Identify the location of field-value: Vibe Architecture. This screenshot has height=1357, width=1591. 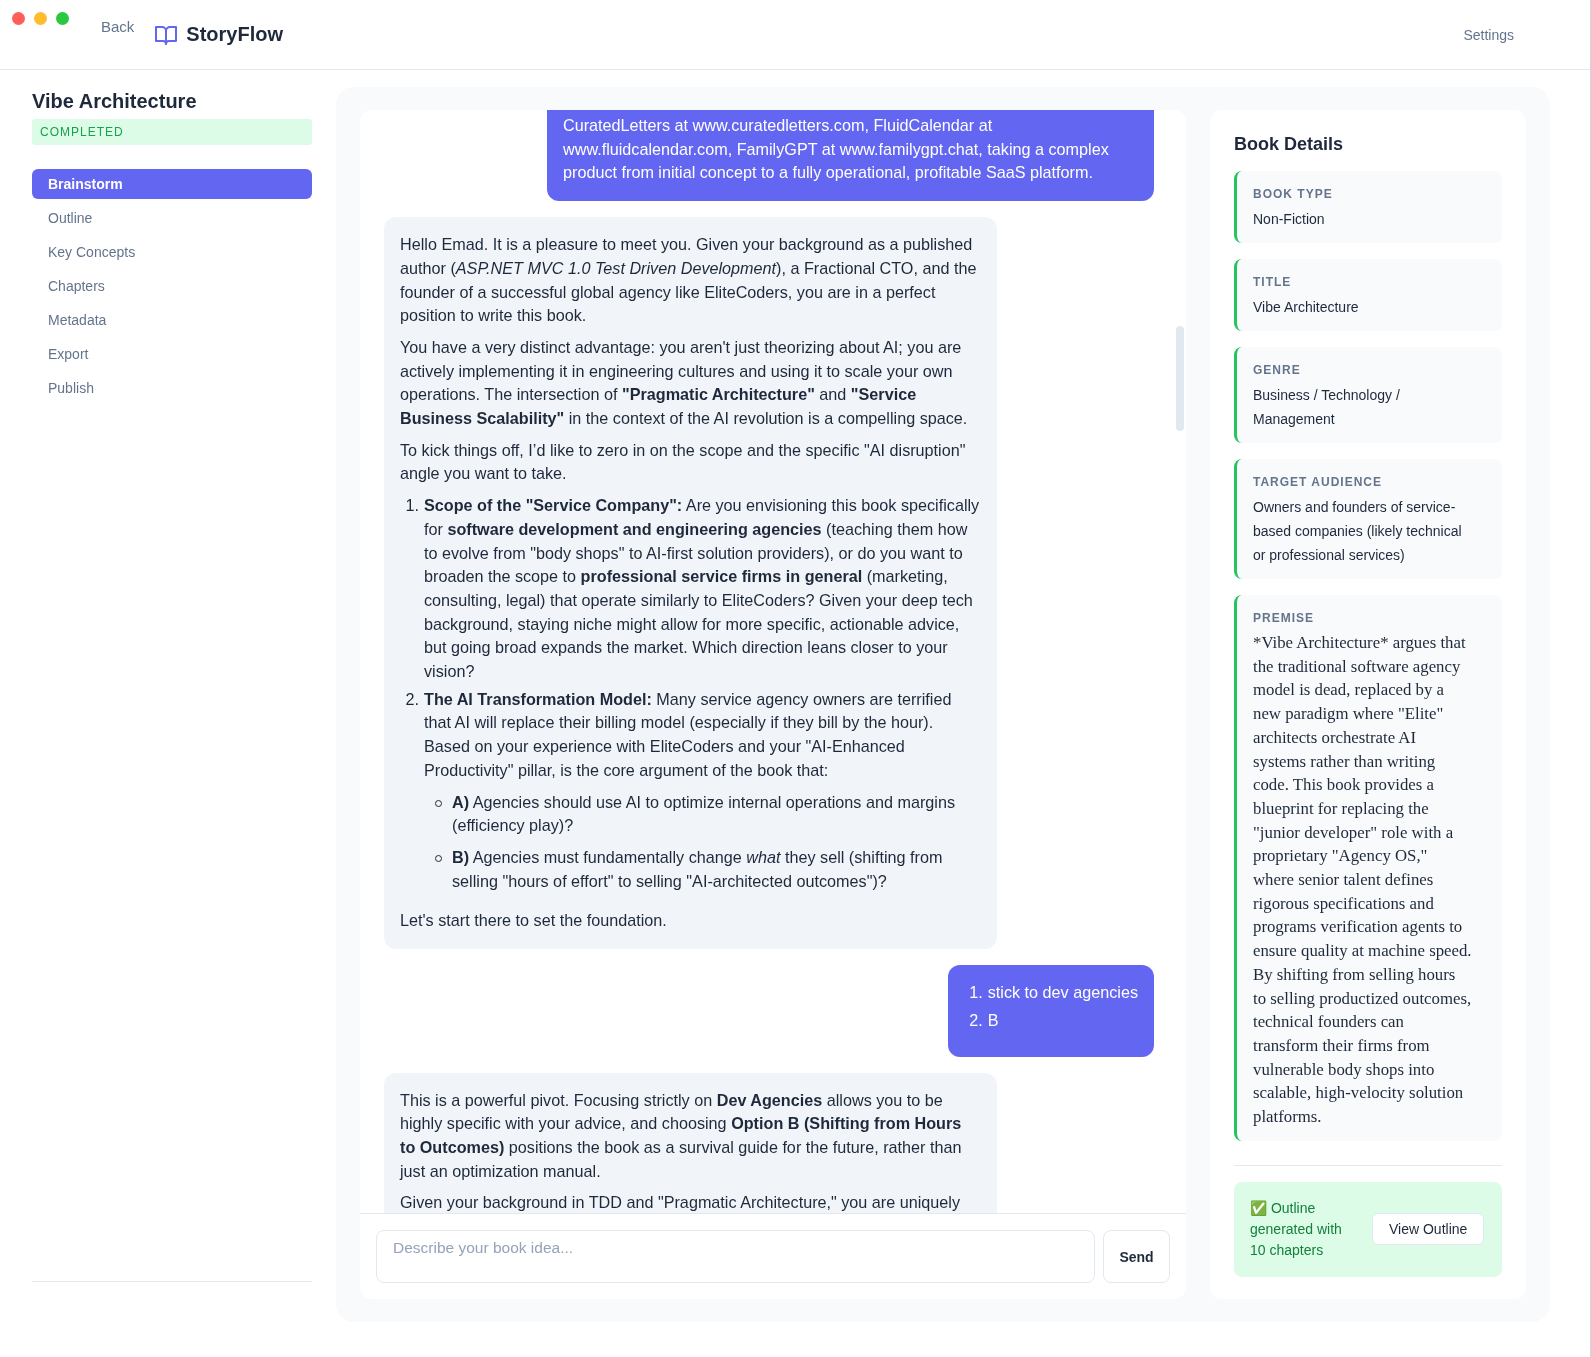
(1306, 307).